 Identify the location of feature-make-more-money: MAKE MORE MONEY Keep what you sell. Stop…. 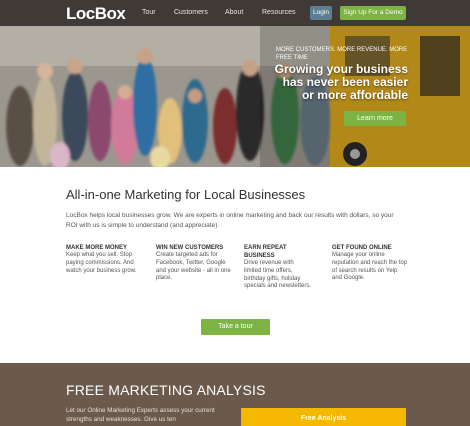
(106, 259).